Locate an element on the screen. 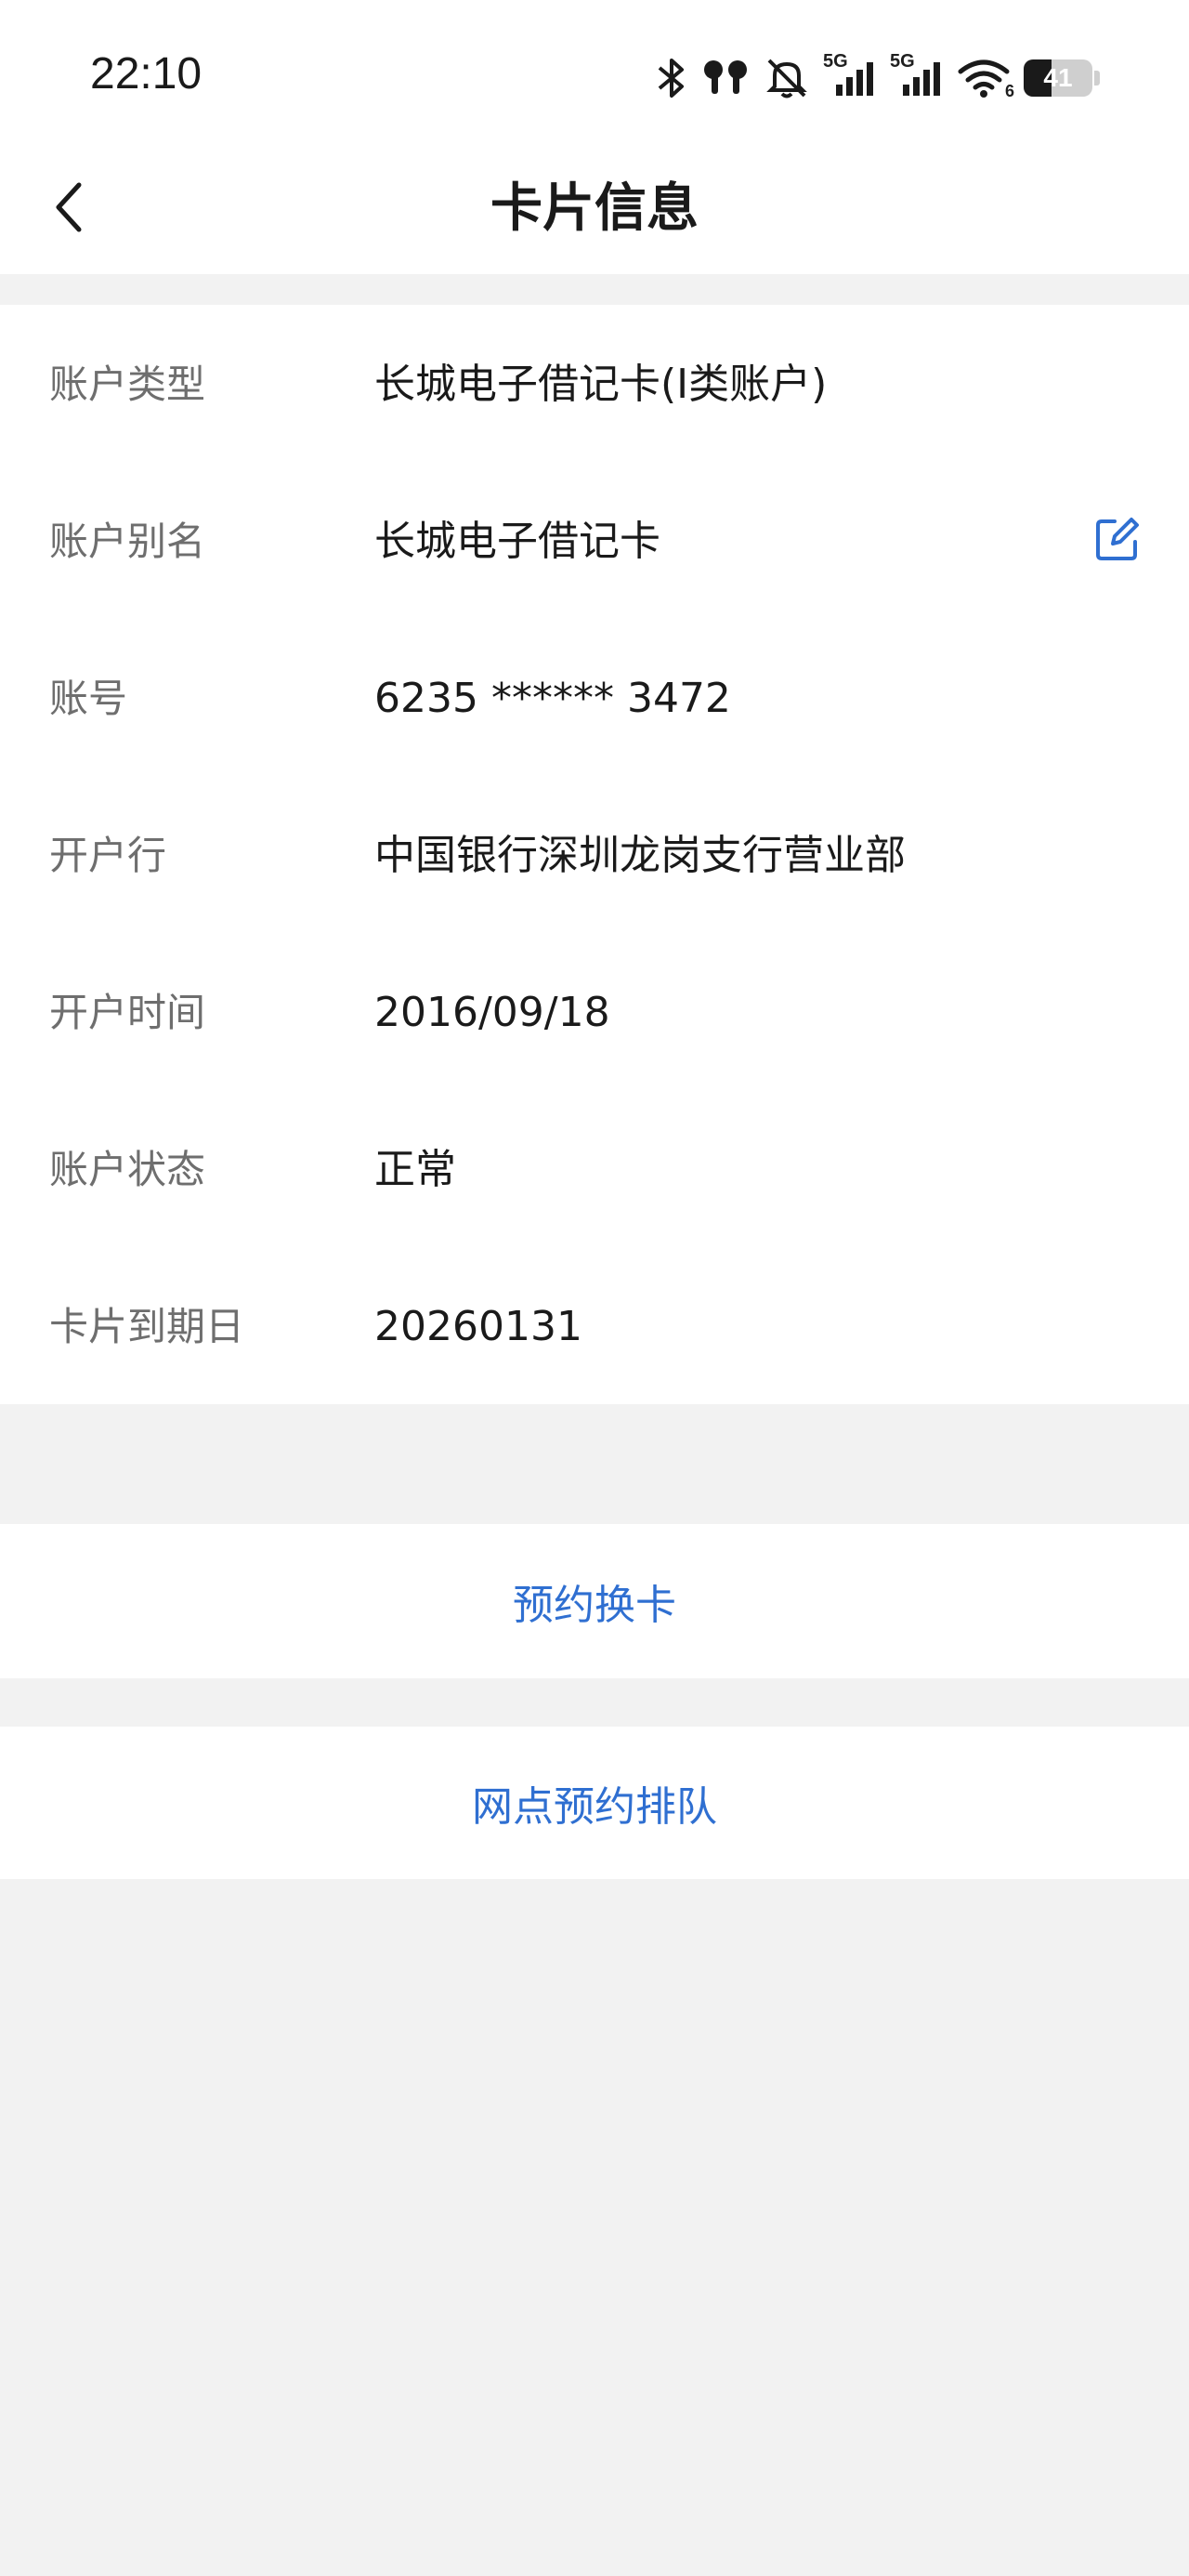  info-label: 账户状态 is located at coordinates (128, 1169).